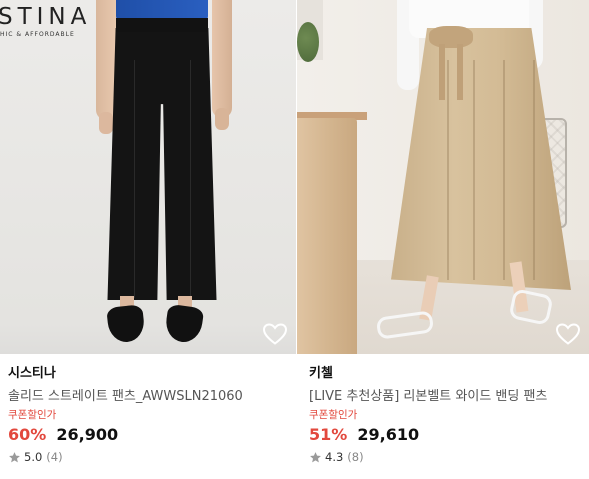 The height and width of the screenshot is (479, 589). What do you see at coordinates (162, 25) in the screenshot?
I see `pants-waistband` at bounding box center [162, 25].